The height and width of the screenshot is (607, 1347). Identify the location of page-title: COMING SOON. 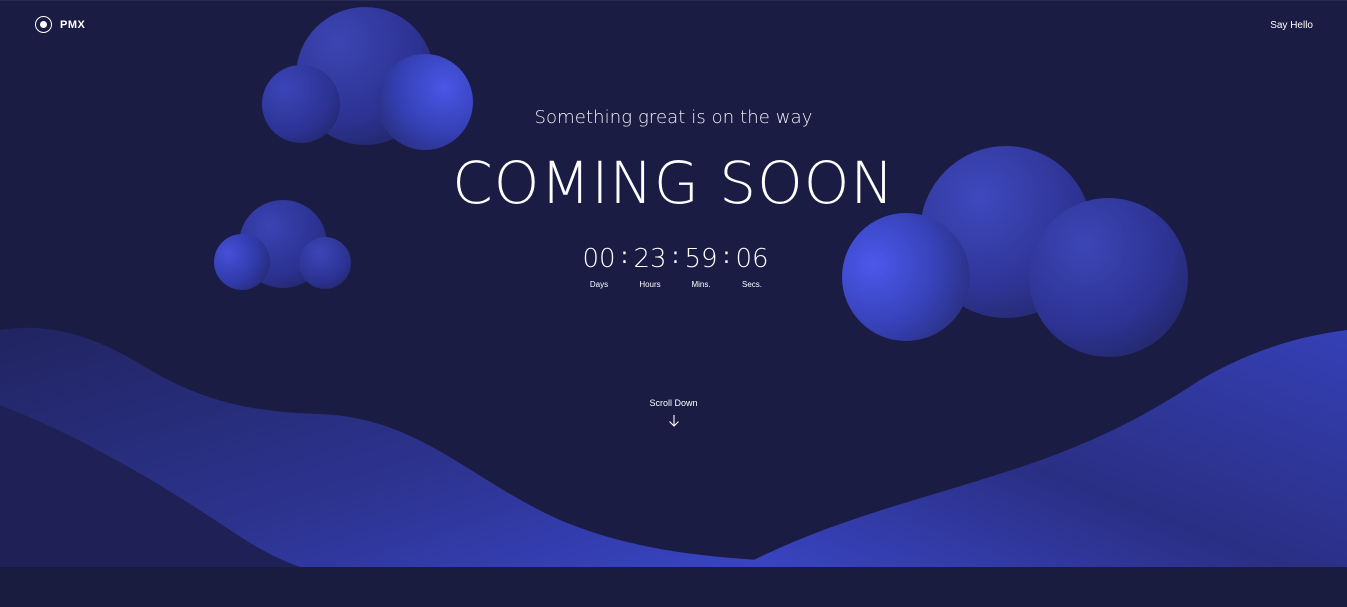
(673, 183).